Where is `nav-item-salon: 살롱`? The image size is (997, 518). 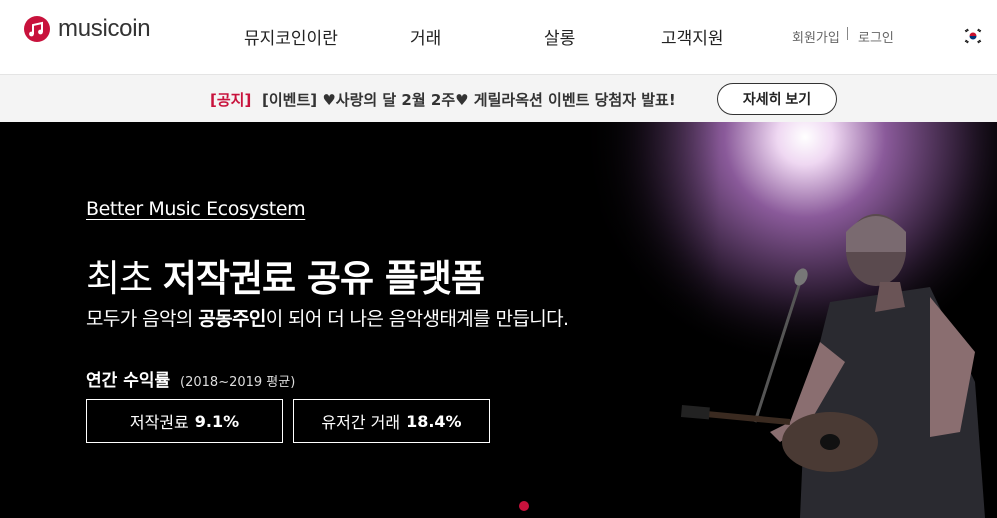 nav-item-salon: 살롱 is located at coordinates (559, 36).